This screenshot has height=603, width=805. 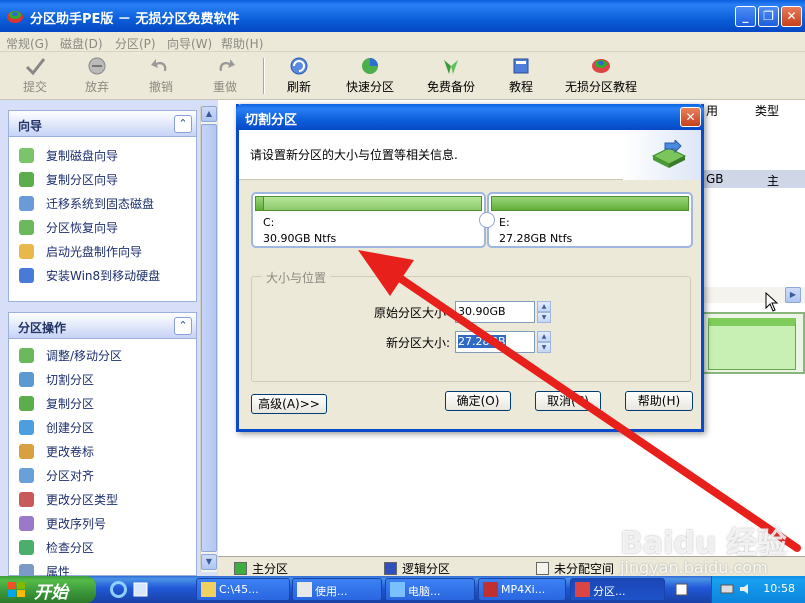 I want to click on toolbar: 提交 放弃 撤销 重做 刷新 快速分区 免费备份 教程 无损分区教程, so click(x=402, y=76).